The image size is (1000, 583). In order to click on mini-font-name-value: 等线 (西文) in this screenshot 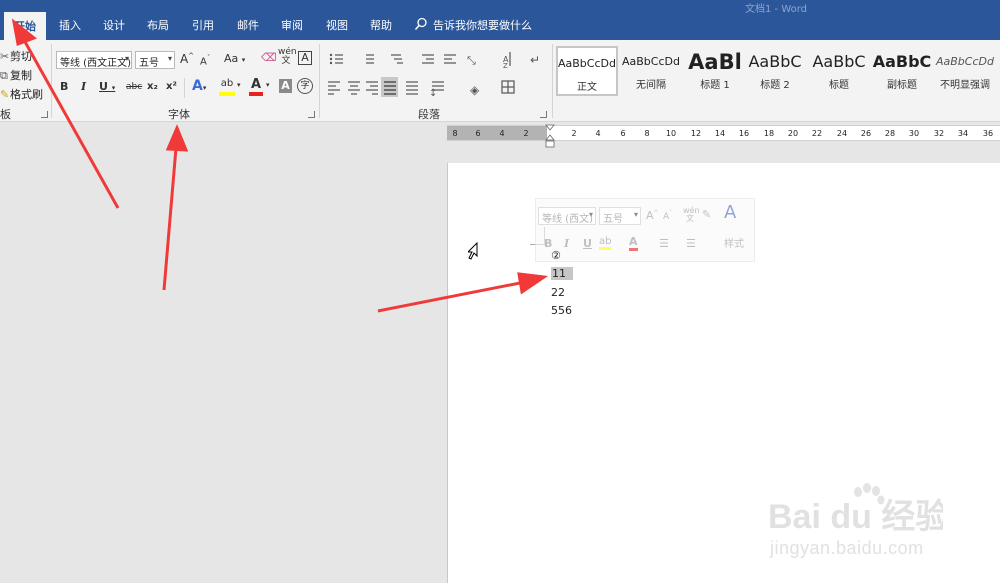, I will do `click(567, 219)`.